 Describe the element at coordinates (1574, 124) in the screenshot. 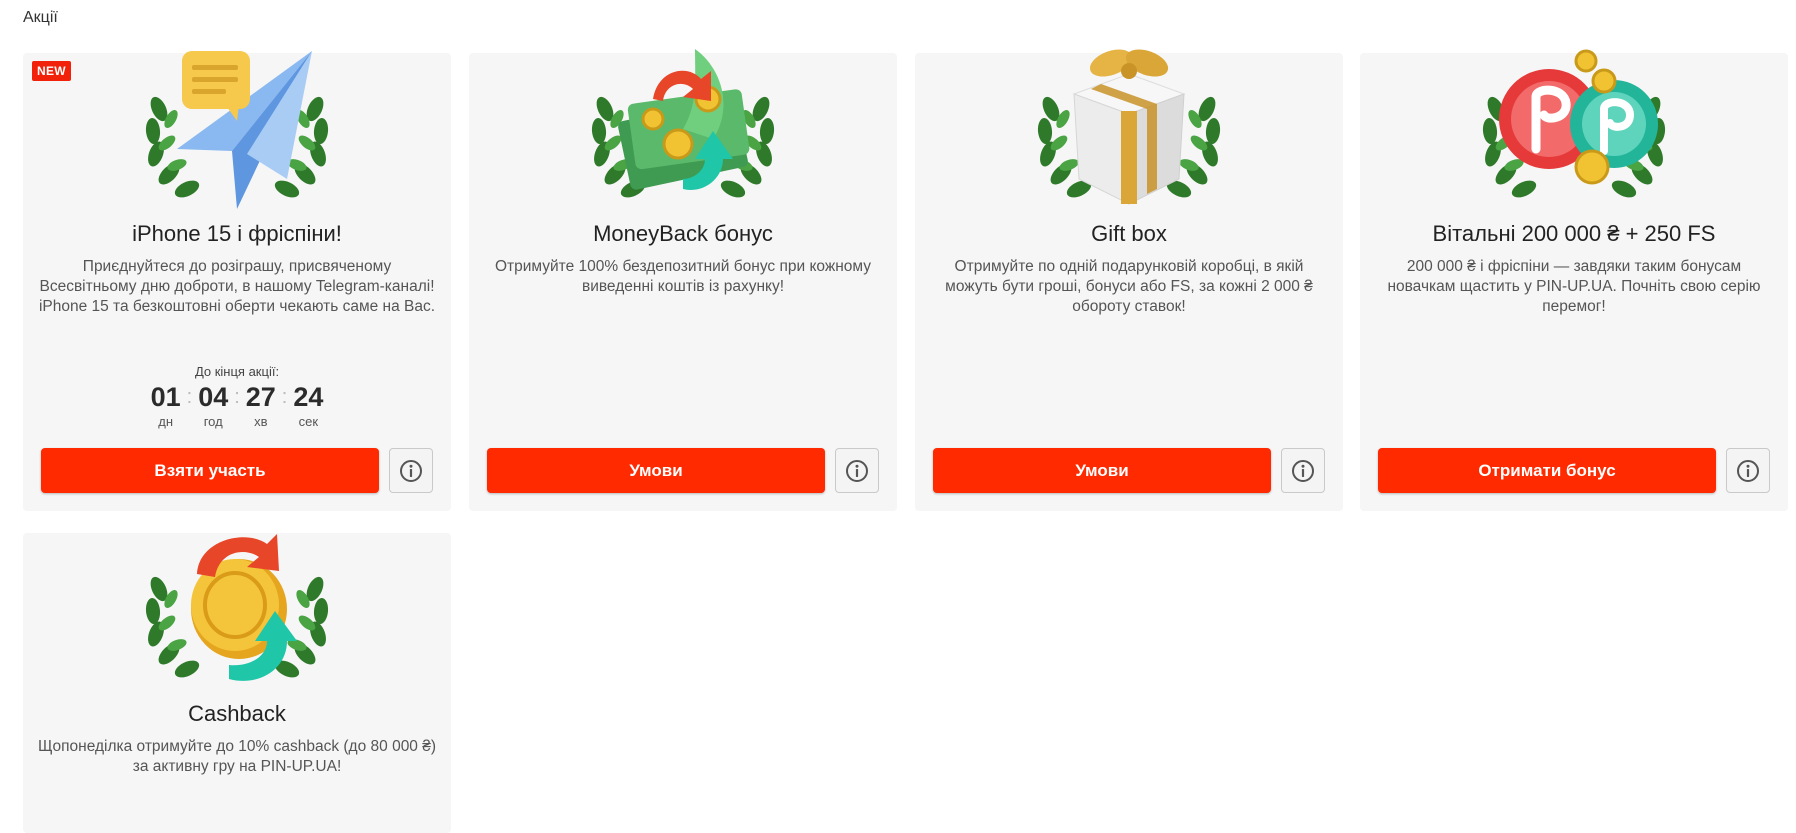

I see `casino-chips-icon` at that location.